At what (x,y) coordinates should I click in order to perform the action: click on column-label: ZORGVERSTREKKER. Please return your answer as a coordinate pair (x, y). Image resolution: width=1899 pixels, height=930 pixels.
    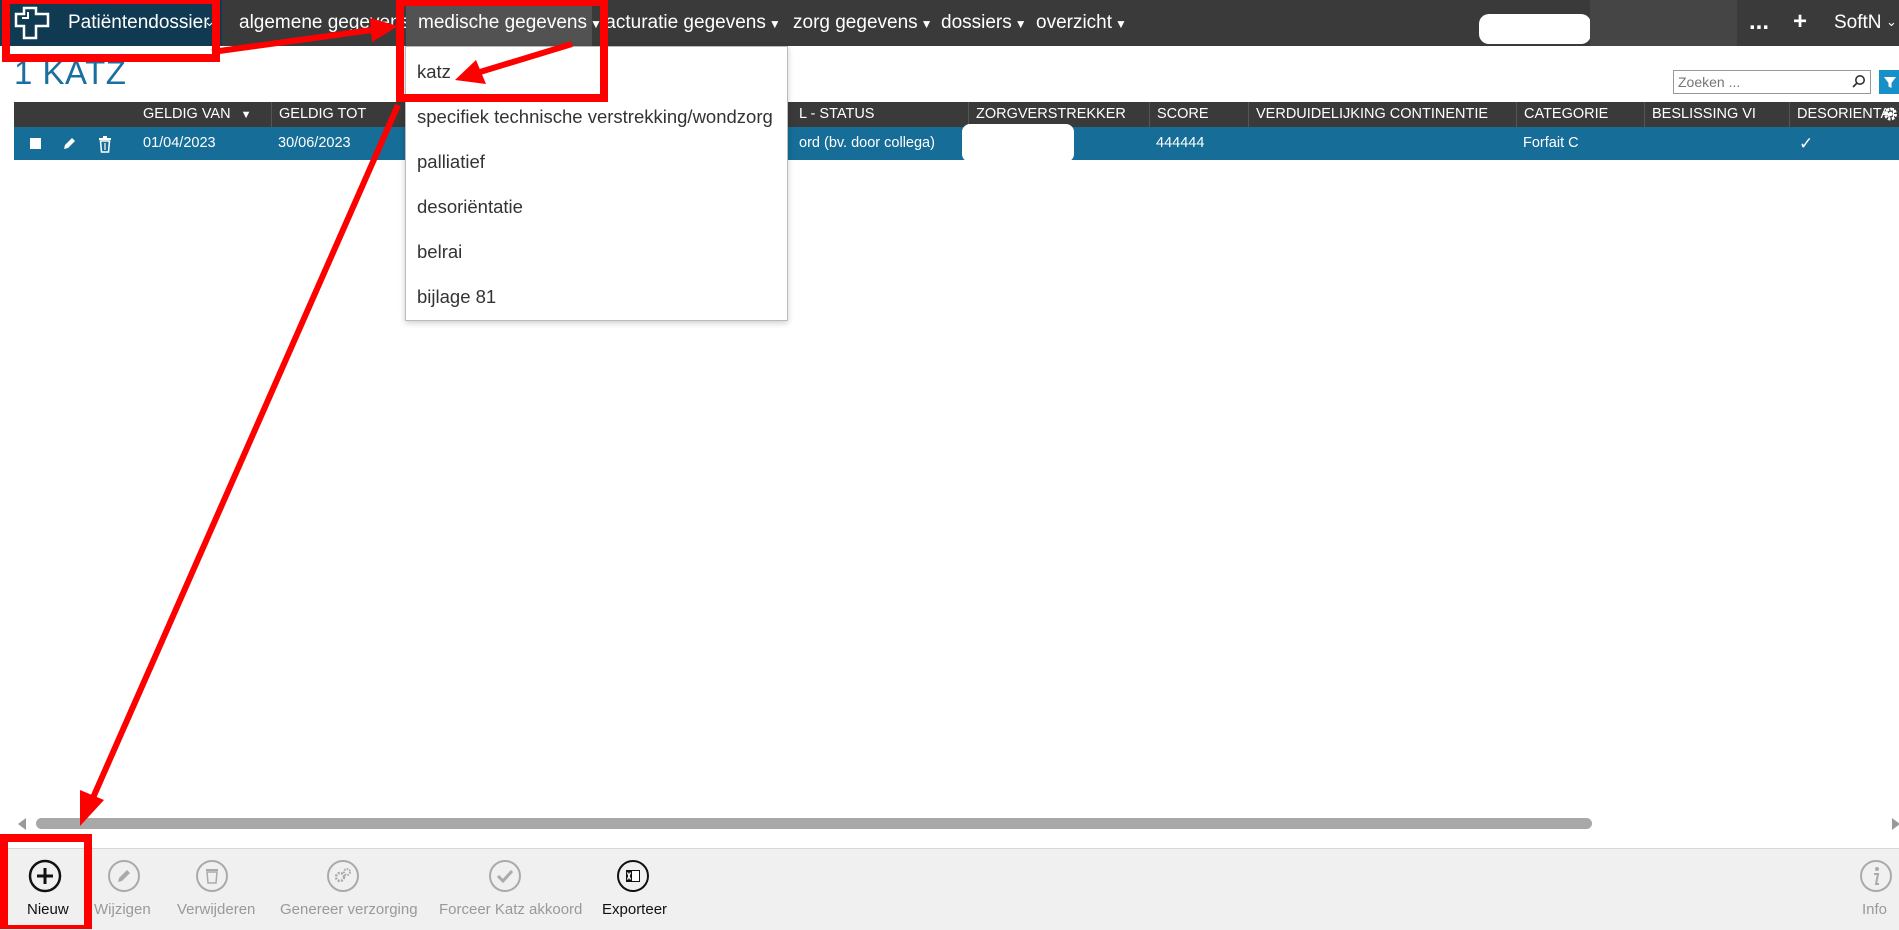
    Looking at the image, I should click on (1051, 114).